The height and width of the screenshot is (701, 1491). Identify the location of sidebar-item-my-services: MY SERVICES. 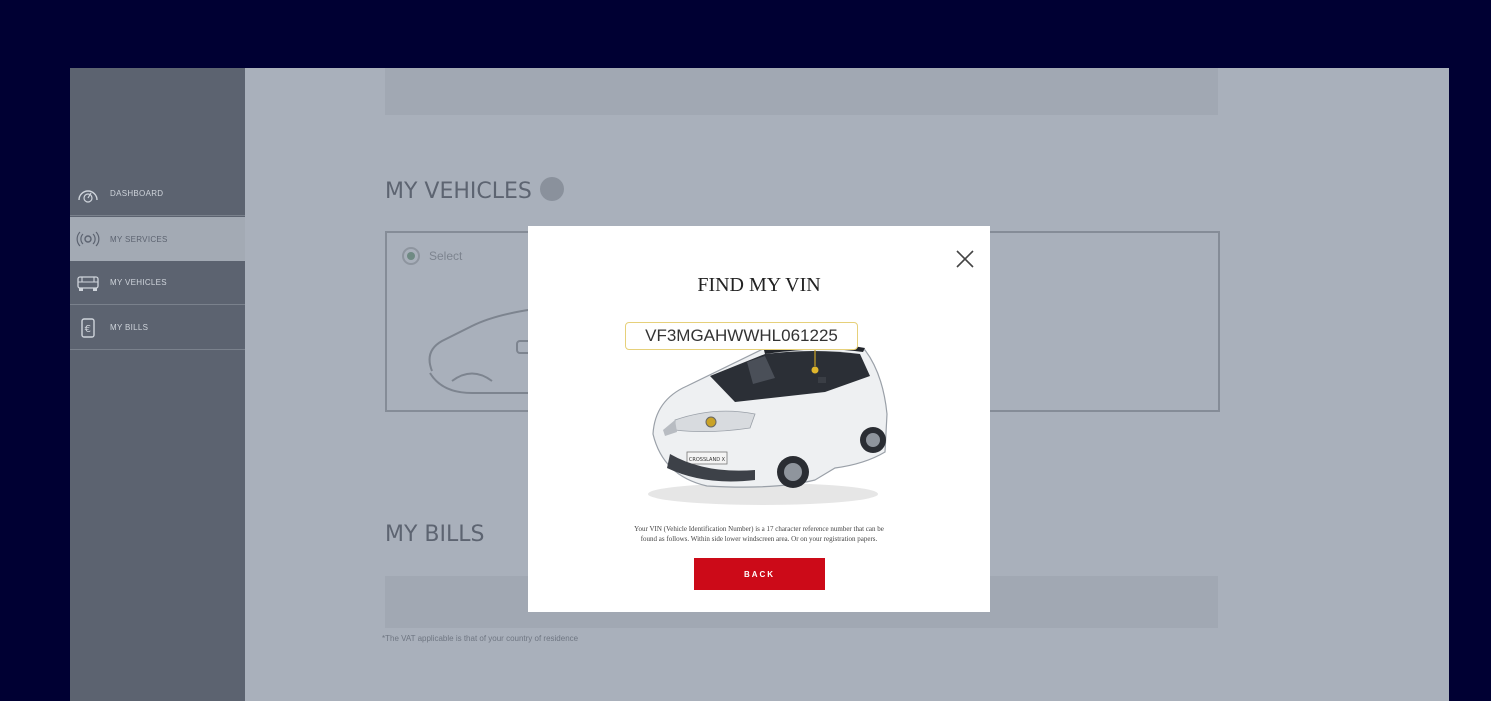
(157, 239).